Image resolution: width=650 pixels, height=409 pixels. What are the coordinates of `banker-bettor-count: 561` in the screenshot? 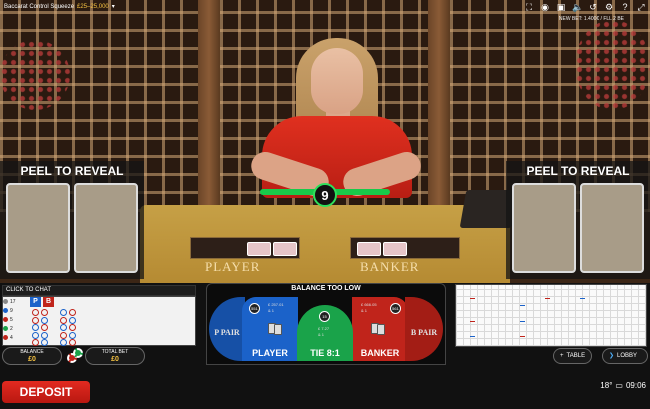 It's located at (395, 308).